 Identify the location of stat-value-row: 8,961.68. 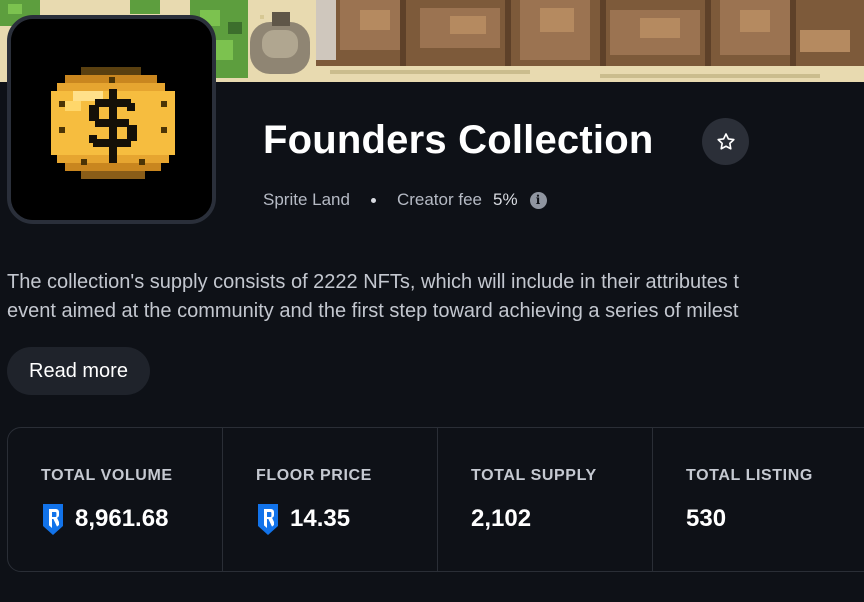
(131, 519).